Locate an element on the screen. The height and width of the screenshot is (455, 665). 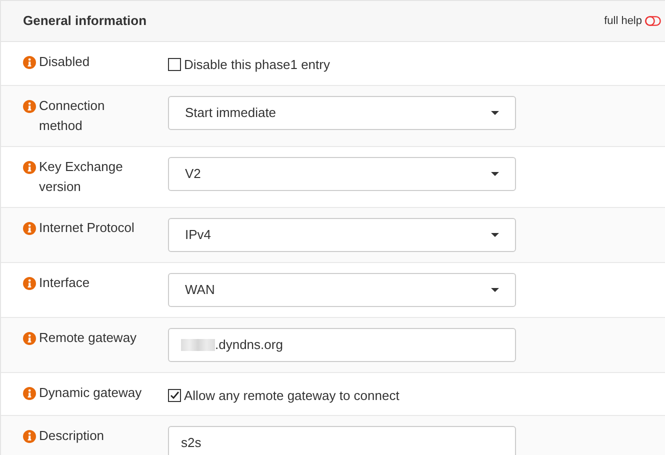
field-label: Key Exchange version is located at coordinates (81, 177).